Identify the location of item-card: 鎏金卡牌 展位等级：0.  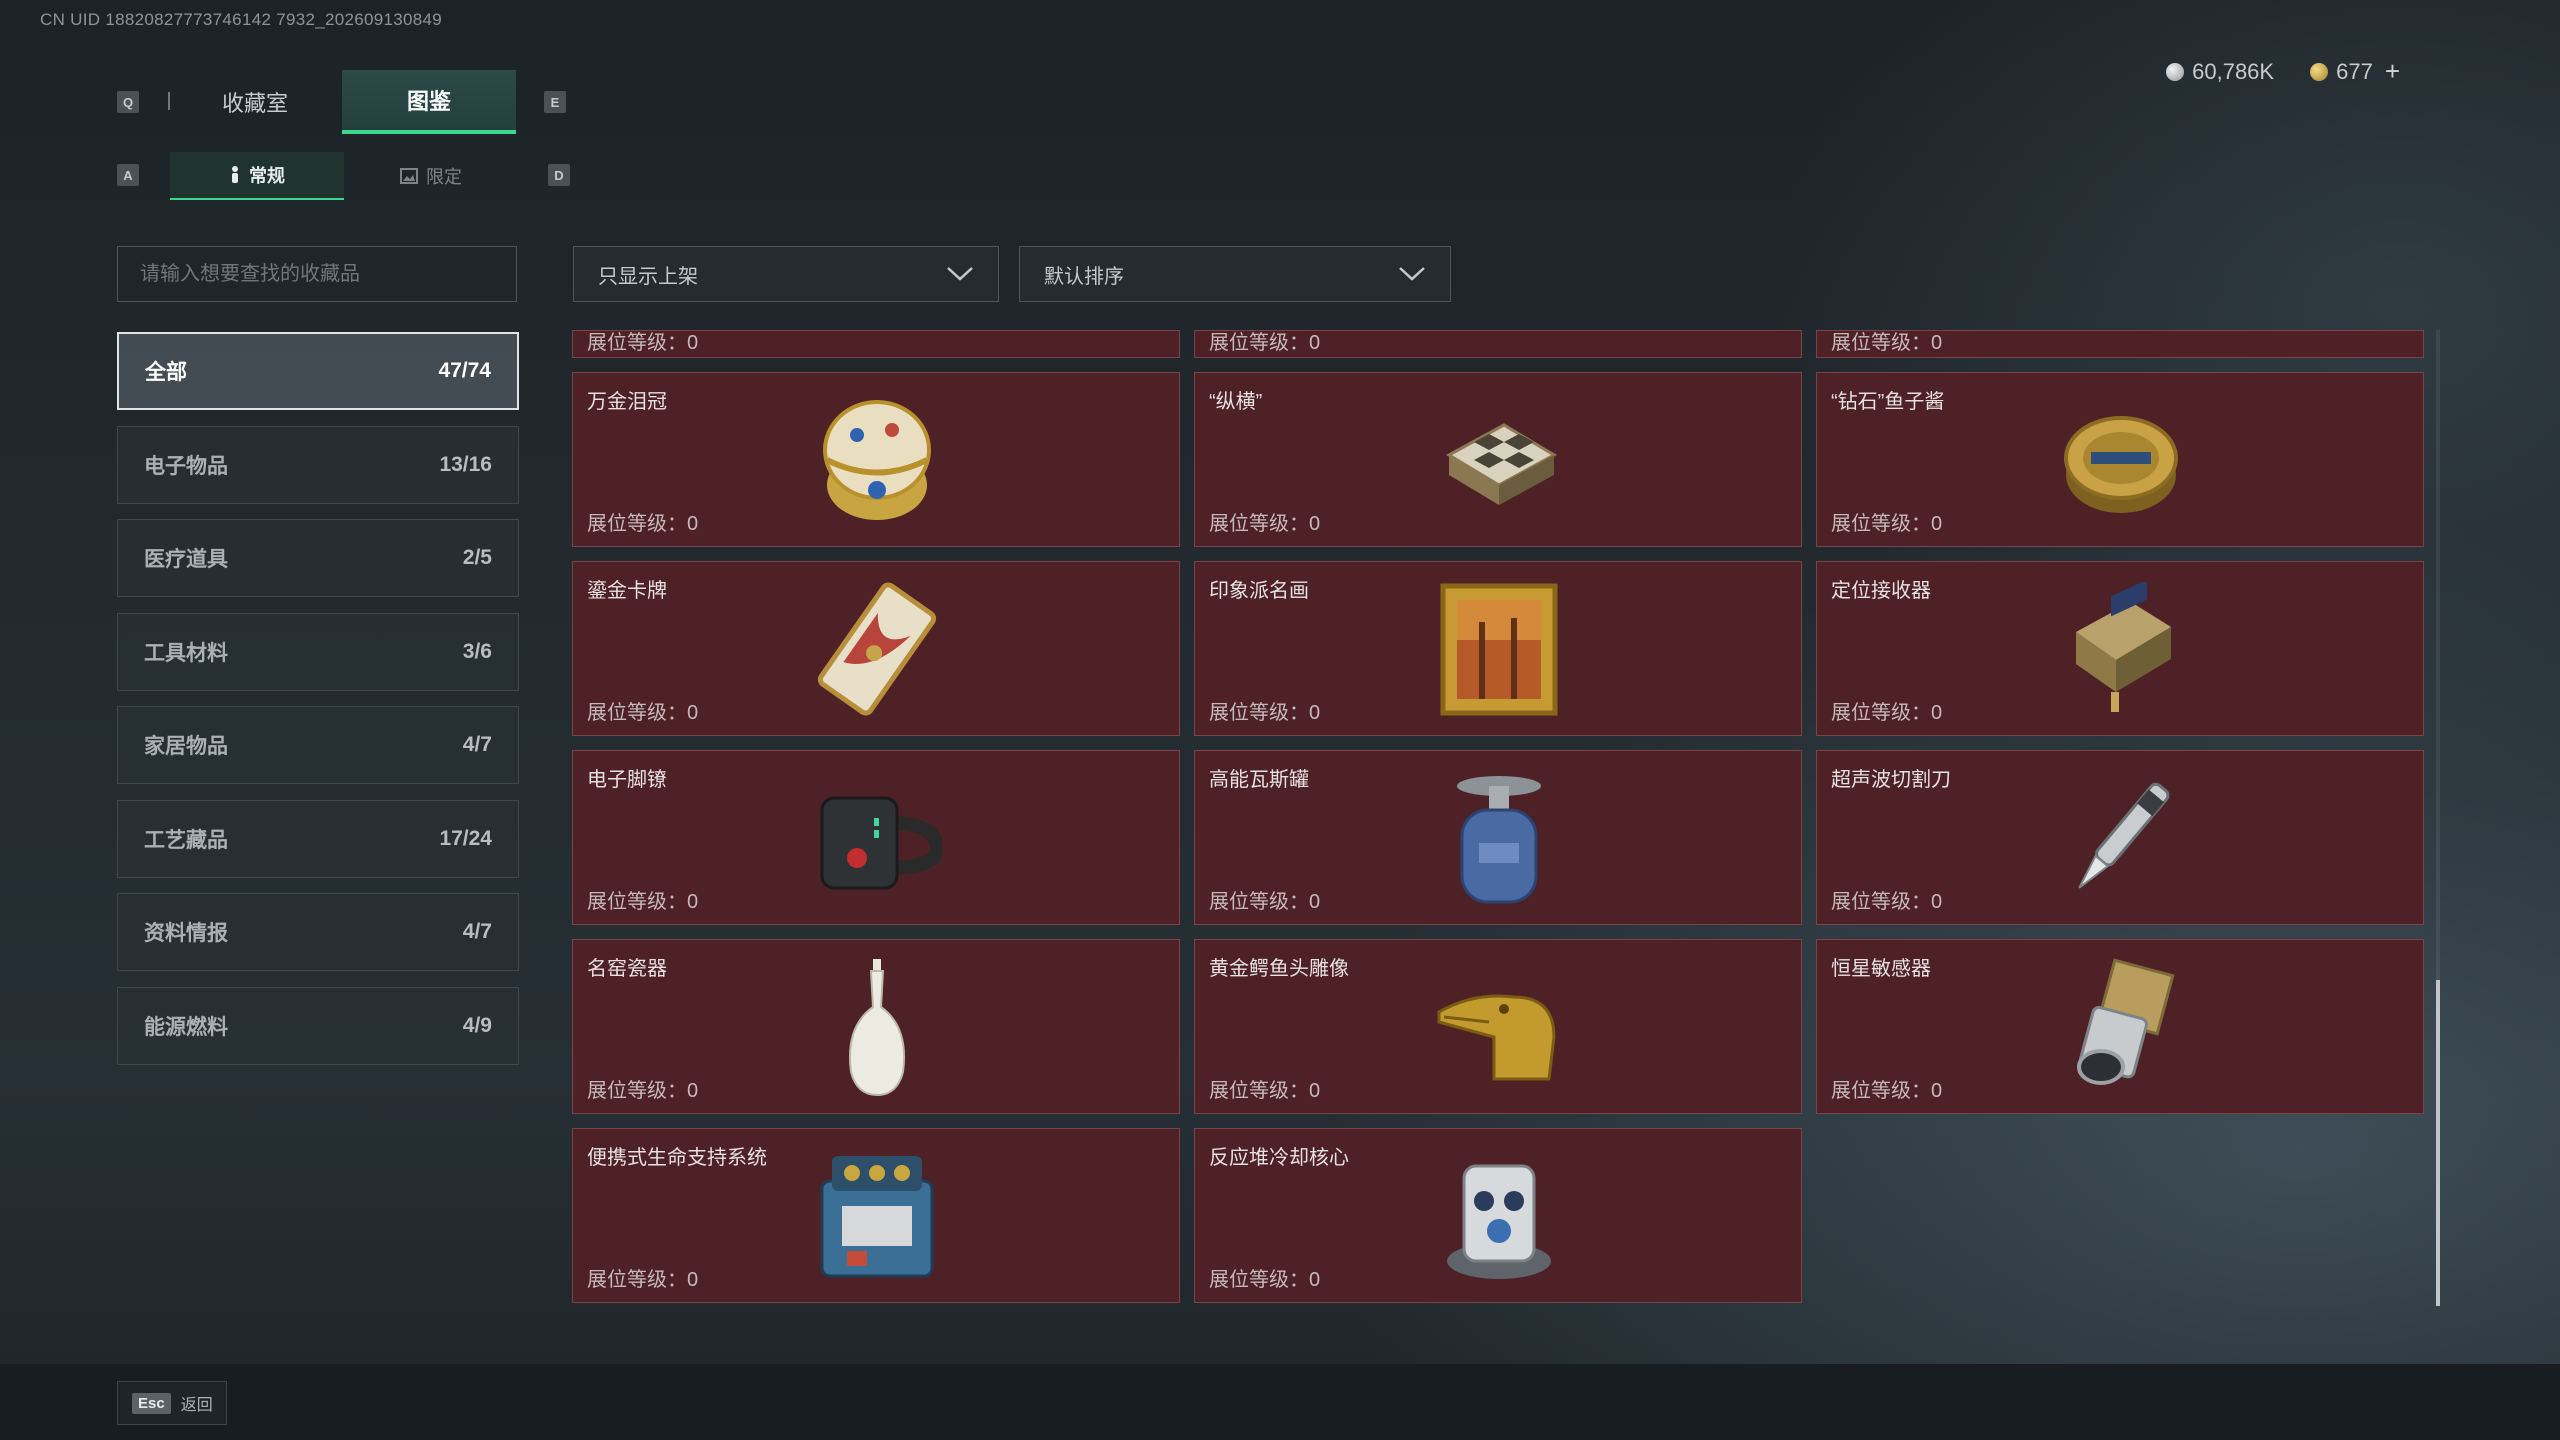
(876, 648).